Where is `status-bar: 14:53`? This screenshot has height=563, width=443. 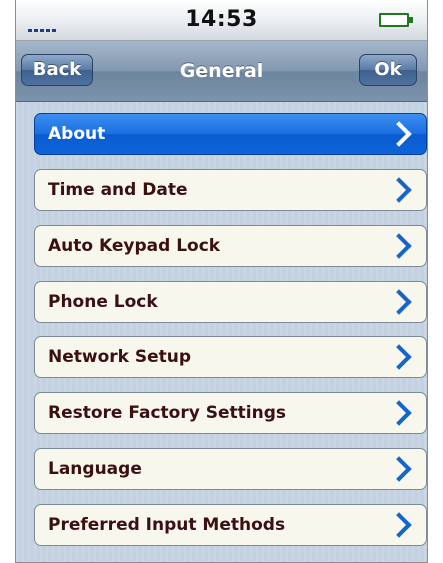
status-bar: 14:53 is located at coordinates (221, 20).